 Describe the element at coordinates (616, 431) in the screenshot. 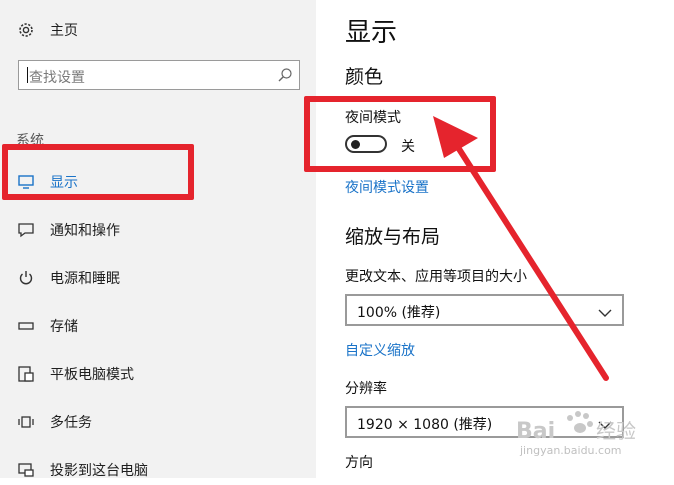

I see `svg-text: 经验` at that location.